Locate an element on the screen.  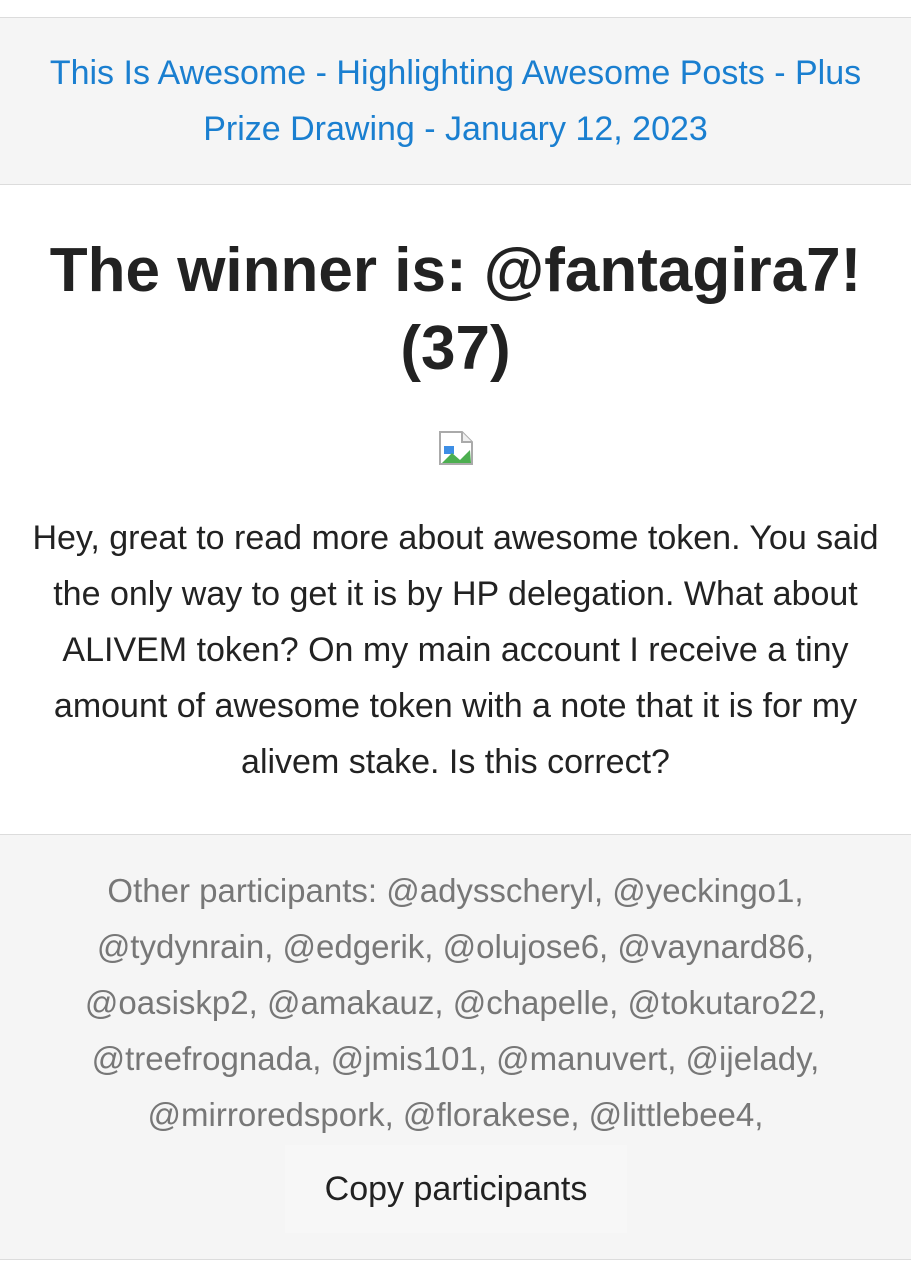
copy-participants-button: Copy participants is located at coordinates (456, 1189).